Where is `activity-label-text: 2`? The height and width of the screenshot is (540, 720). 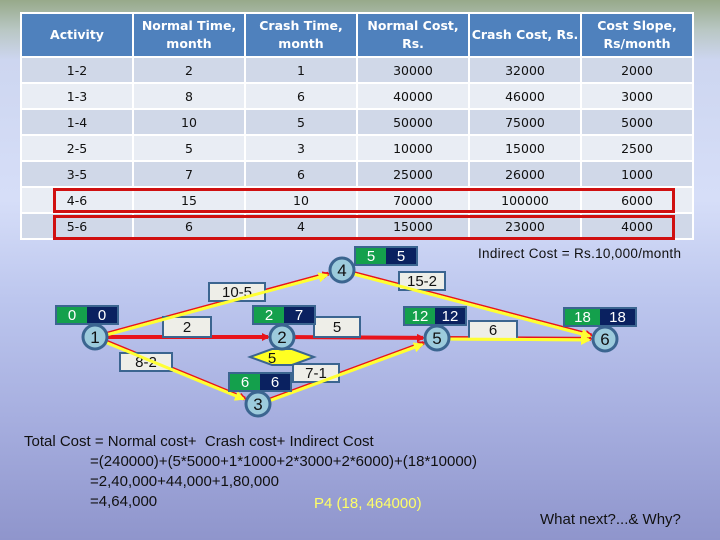
activity-label-text: 2 is located at coordinates (187, 327).